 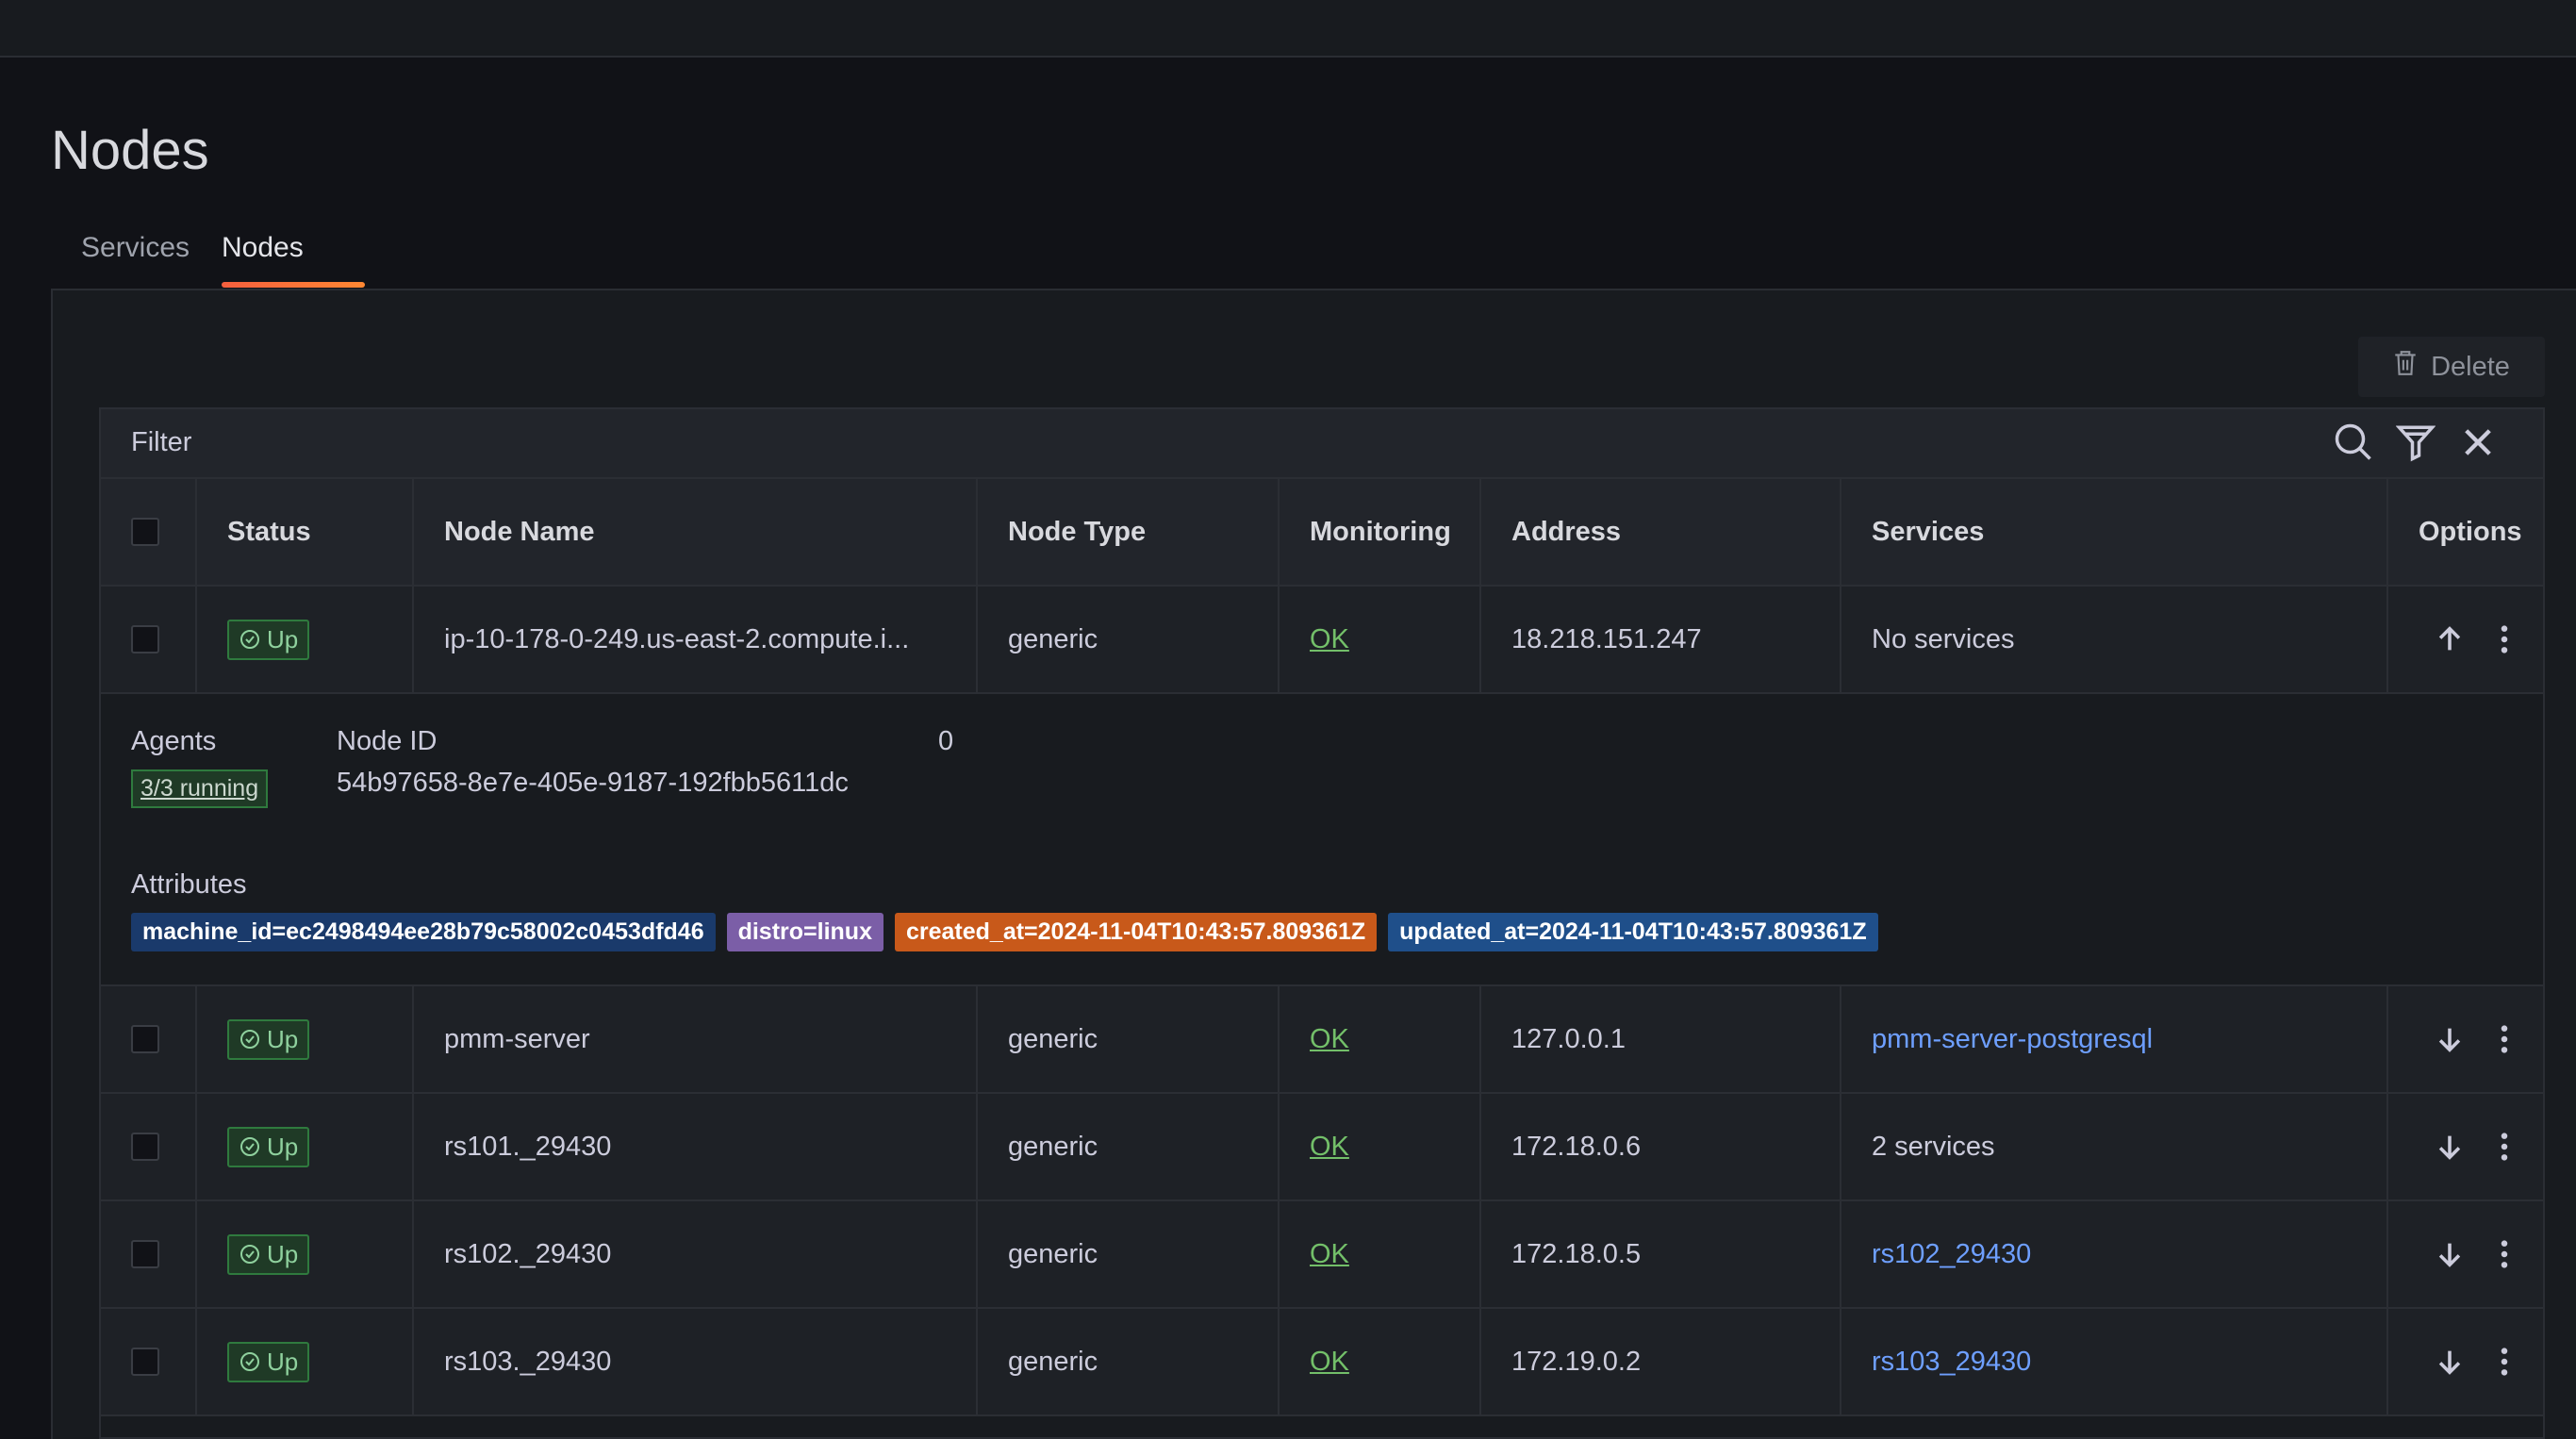 What do you see at coordinates (2113, 532) in the screenshot?
I see `header-services: Services` at bounding box center [2113, 532].